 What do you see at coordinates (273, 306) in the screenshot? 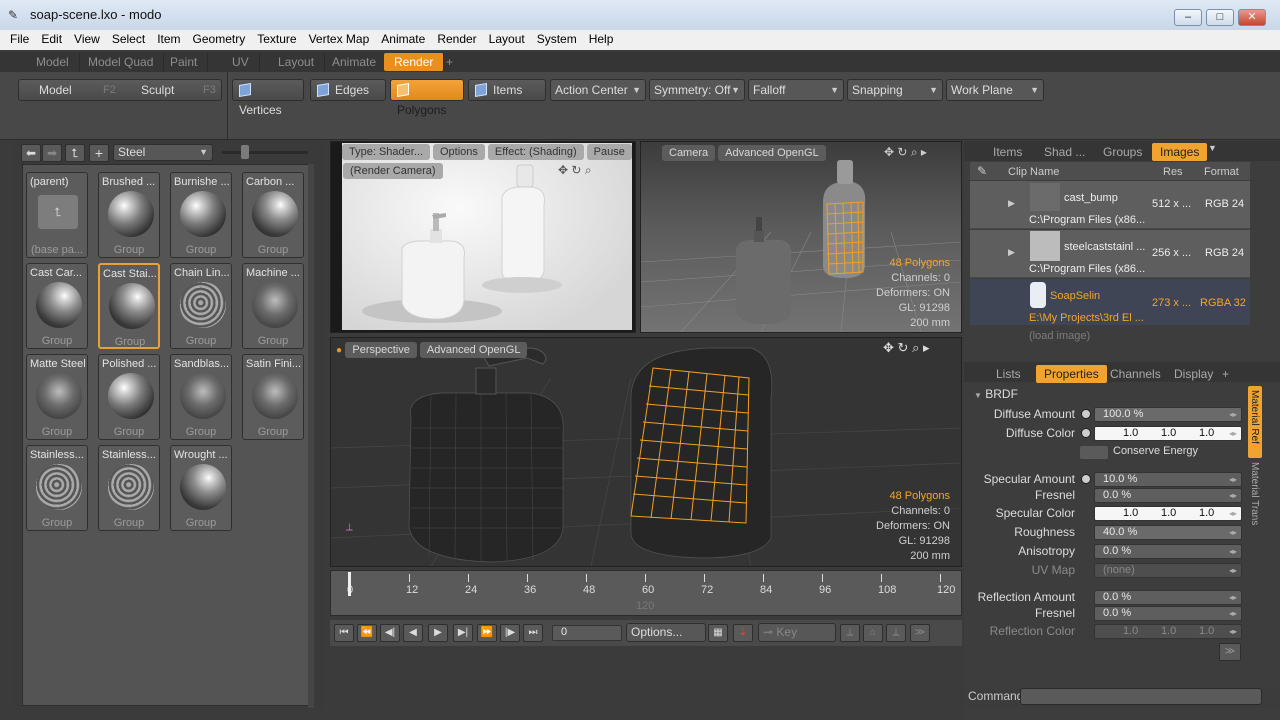
I see `material-preset-tile: Machine ... Group` at bounding box center [273, 306].